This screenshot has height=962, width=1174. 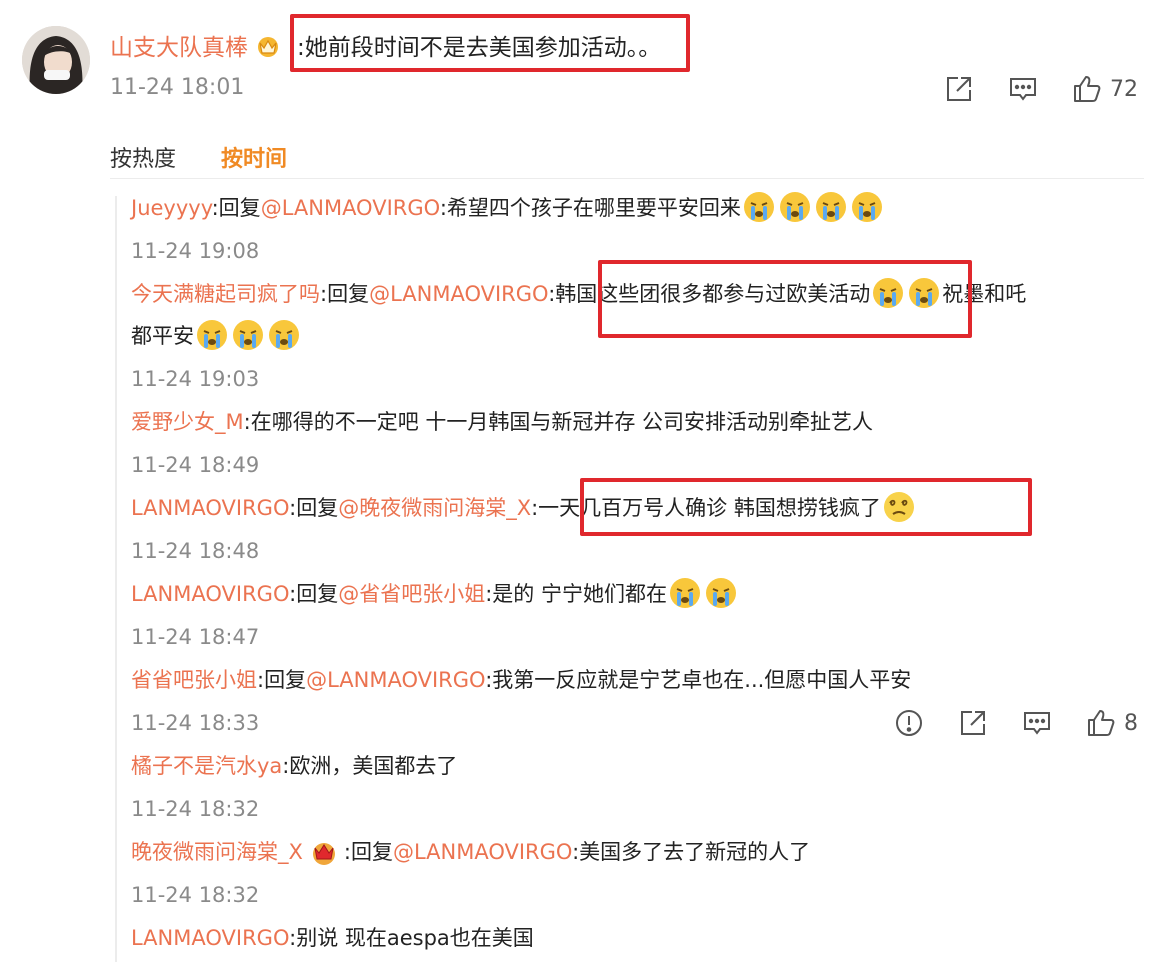 What do you see at coordinates (56, 60) in the screenshot?
I see `avatar` at bounding box center [56, 60].